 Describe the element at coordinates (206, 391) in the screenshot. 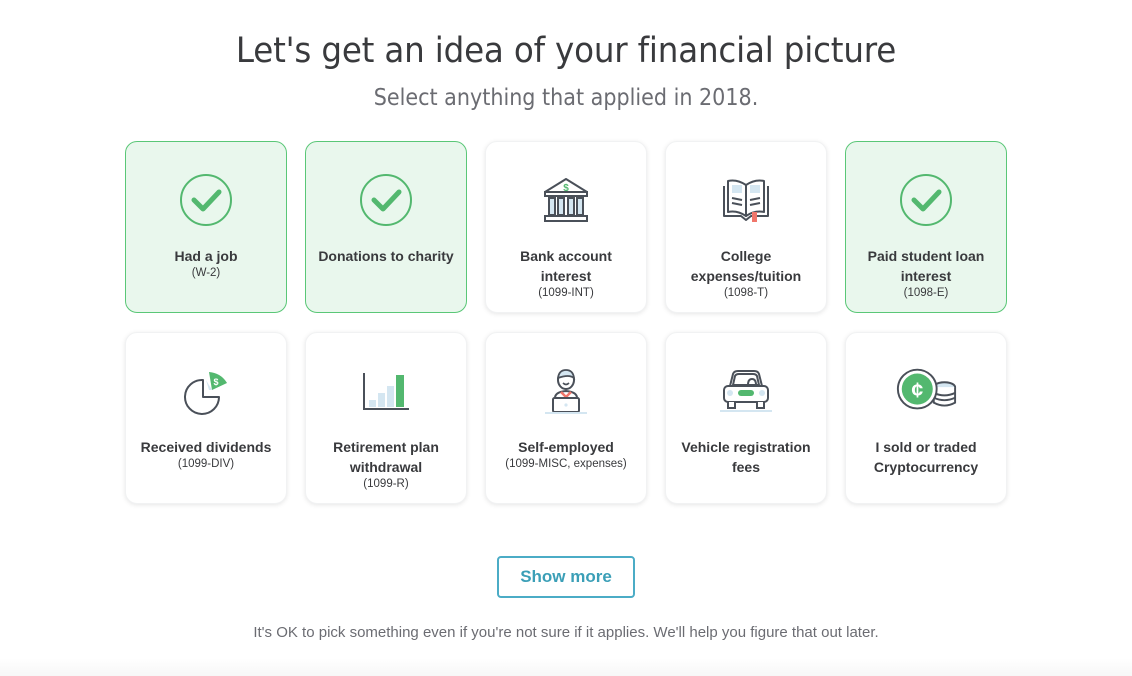

I see `pie-chart-dollar-icon: $` at that location.